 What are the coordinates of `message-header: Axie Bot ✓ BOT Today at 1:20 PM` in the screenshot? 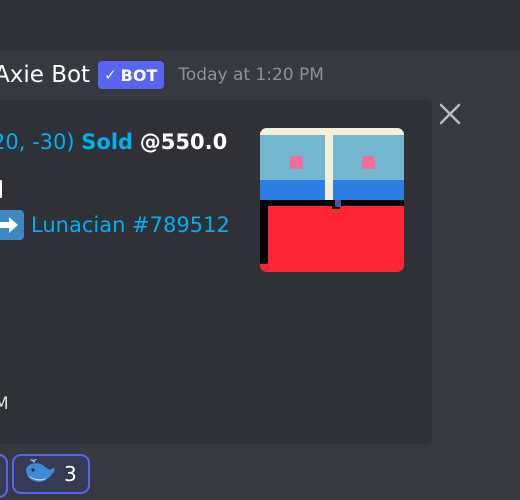 It's located at (162, 75).